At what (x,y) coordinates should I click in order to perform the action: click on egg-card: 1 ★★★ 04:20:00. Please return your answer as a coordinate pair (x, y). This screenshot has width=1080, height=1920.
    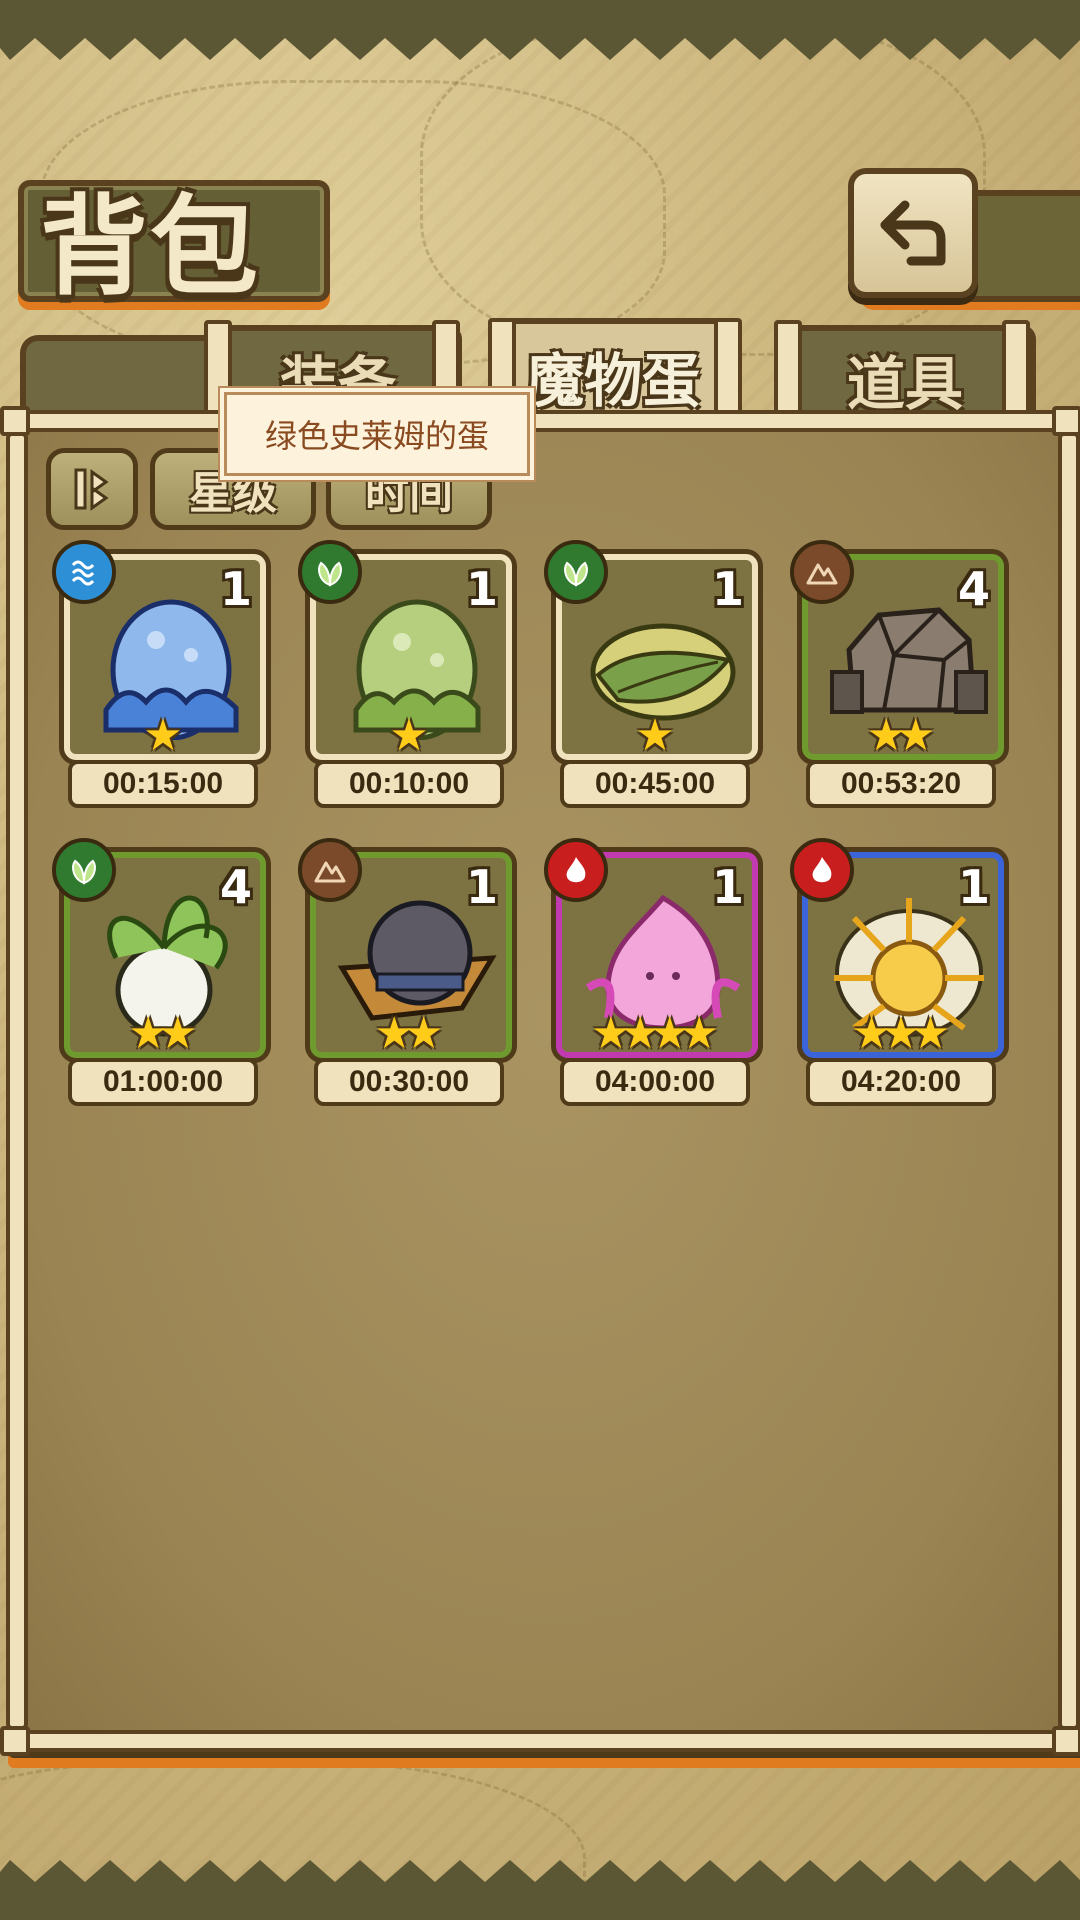
    Looking at the image, I should click on (897, 972).